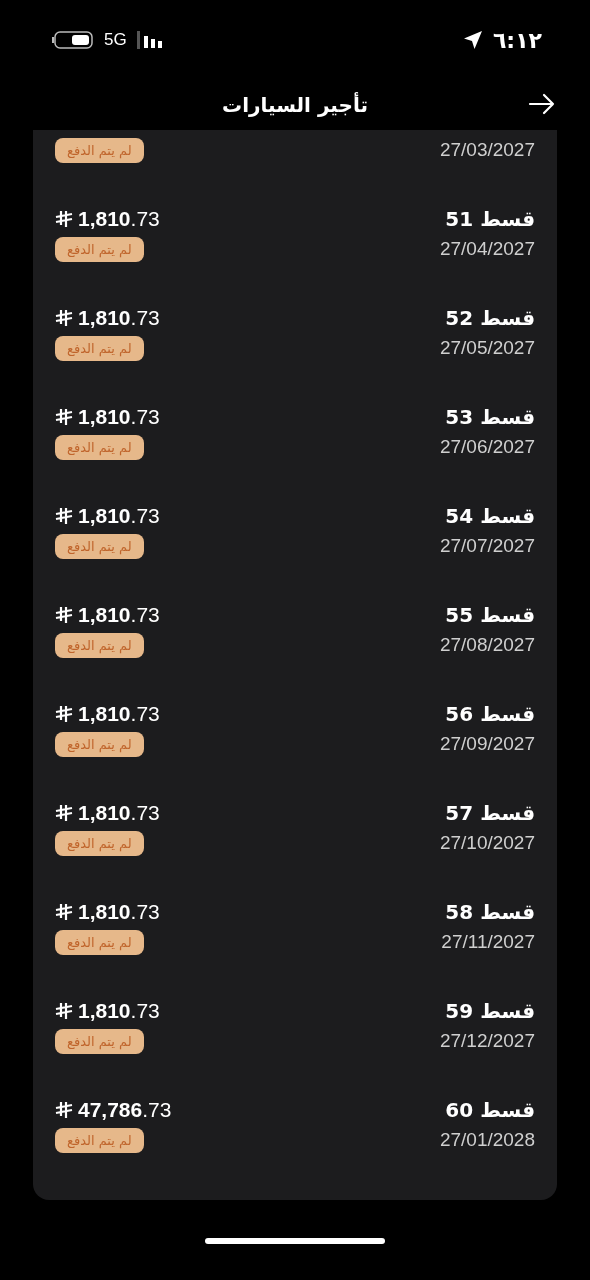 Image resolution: width=590 pixels, height=1280 pixels. I want to click on due-date: 27/06/2027, so click(487, 447).